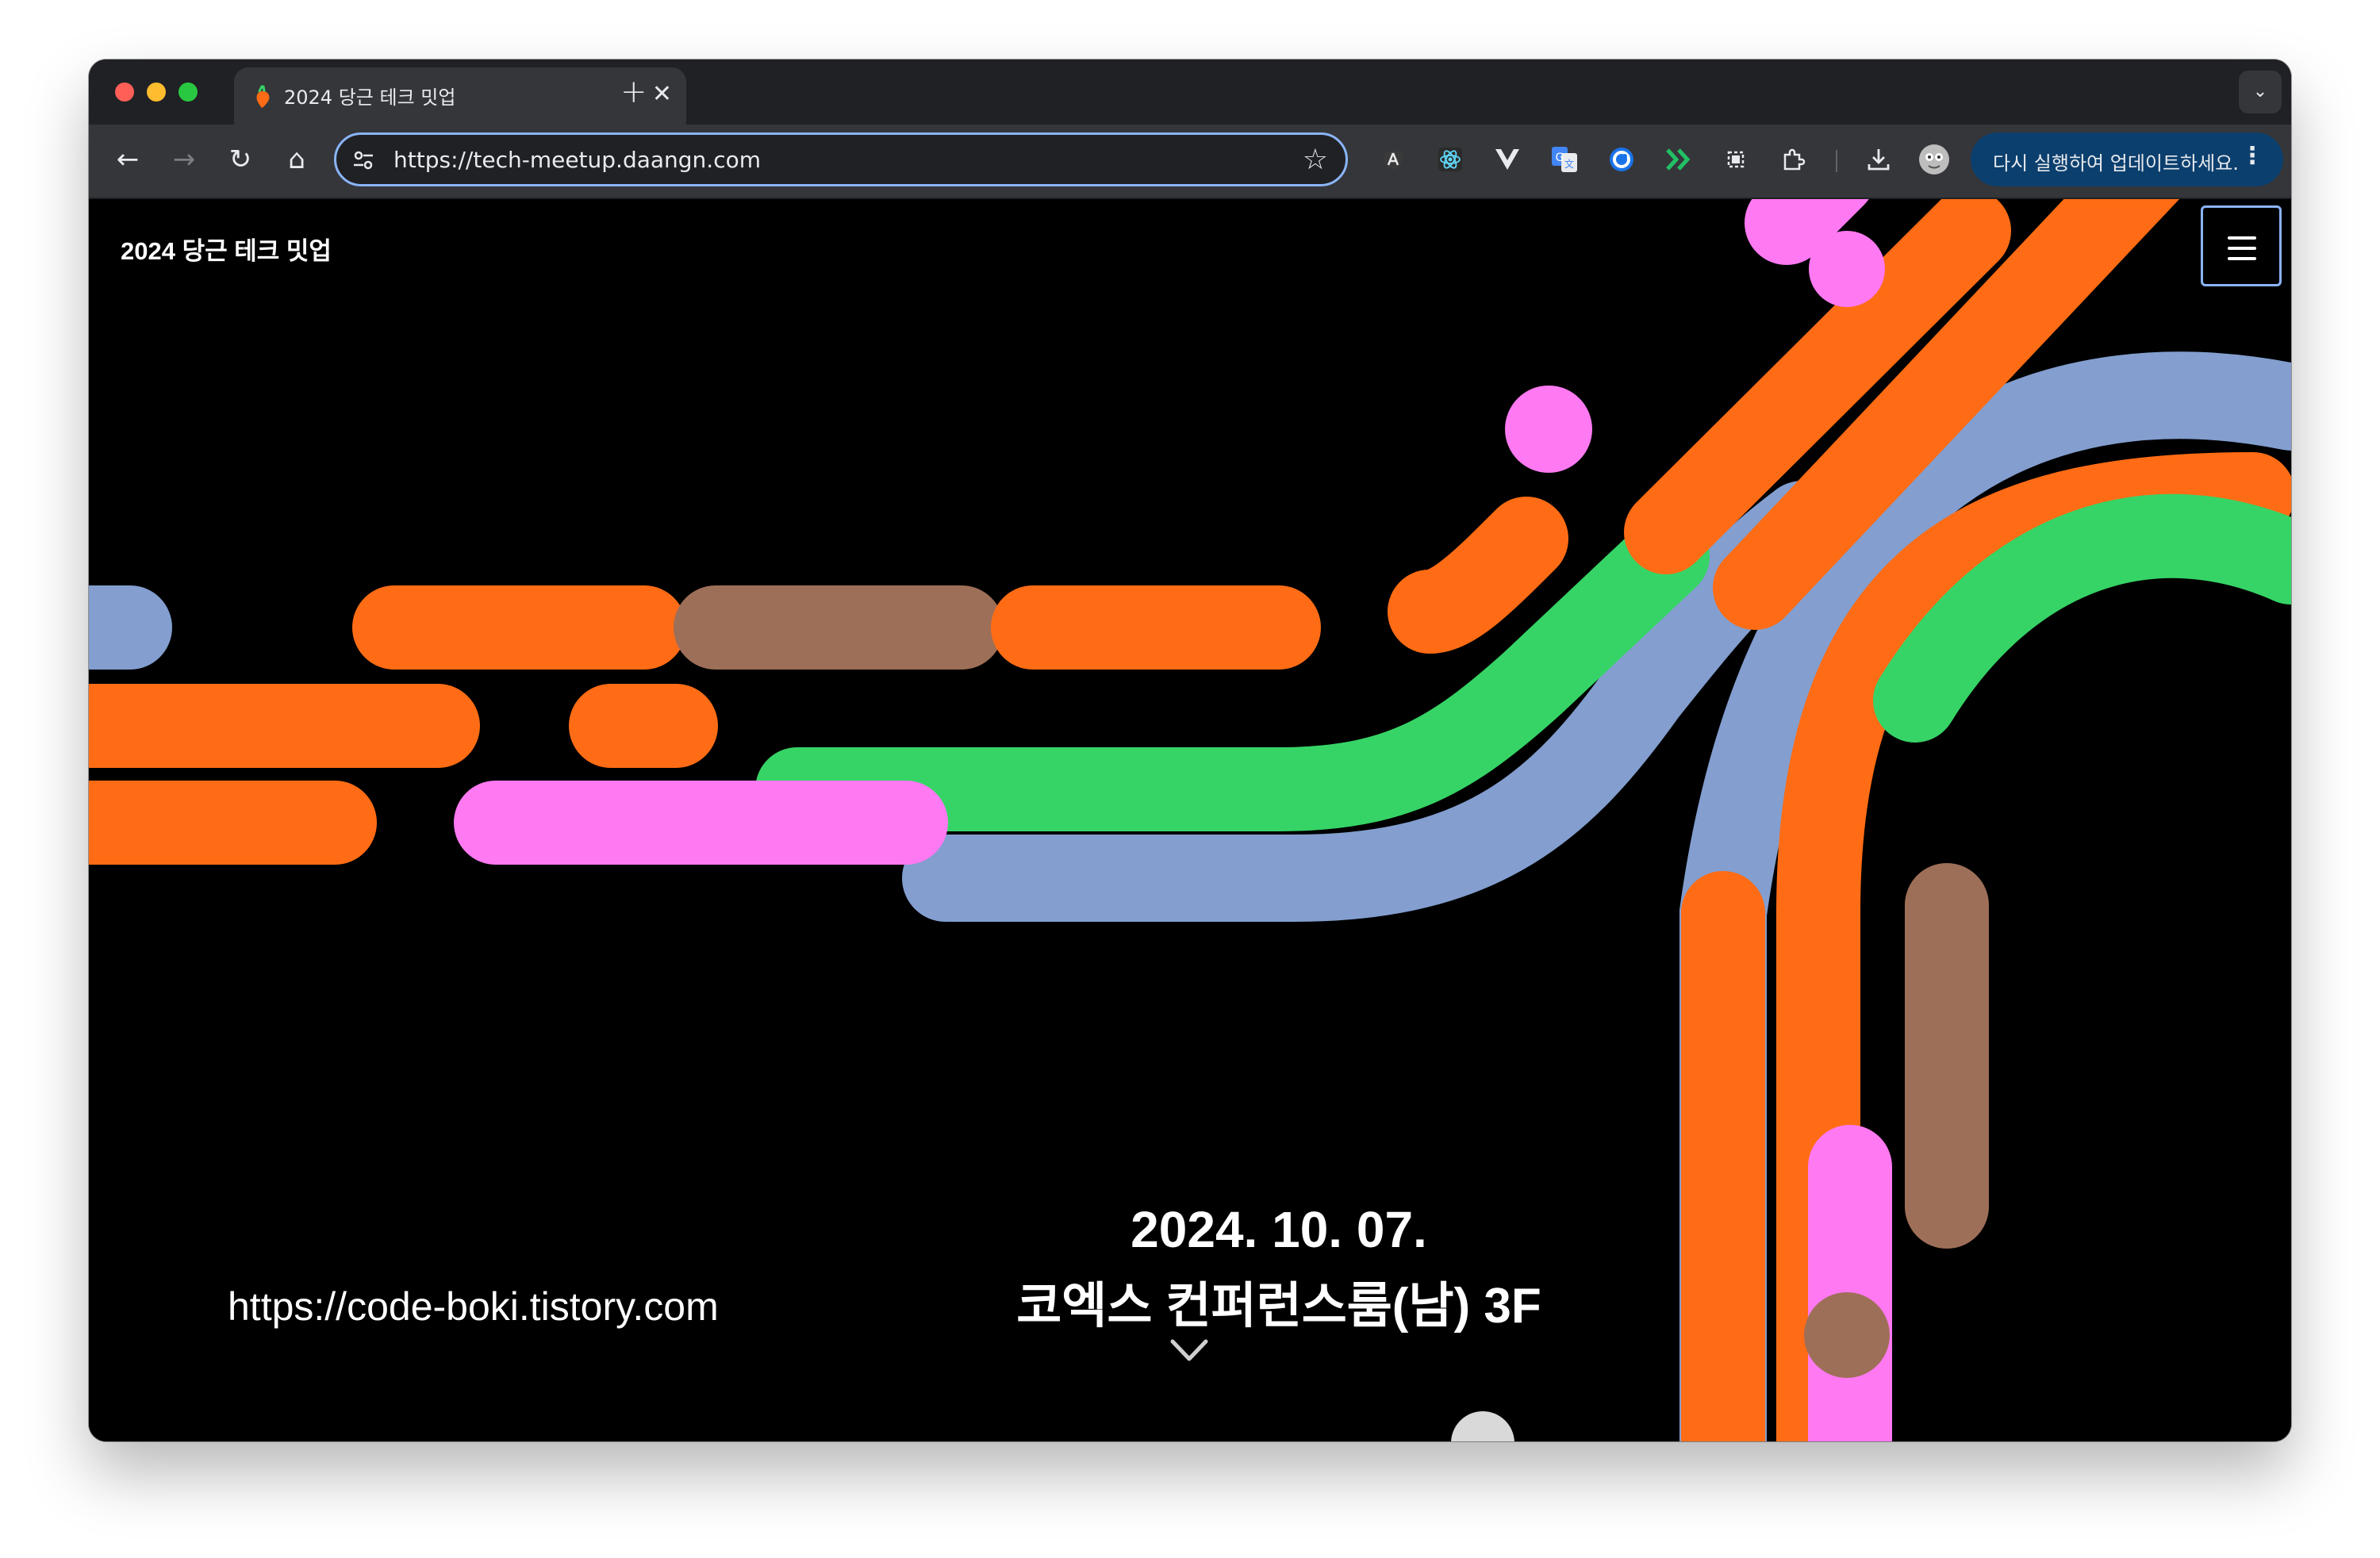 Image resolution: width=2380 pixels, height=1558 pixels. What do you see at coordinates (128, 159) in the screenshot?
I see `back-button: ←` at bounding box center [128, 159].